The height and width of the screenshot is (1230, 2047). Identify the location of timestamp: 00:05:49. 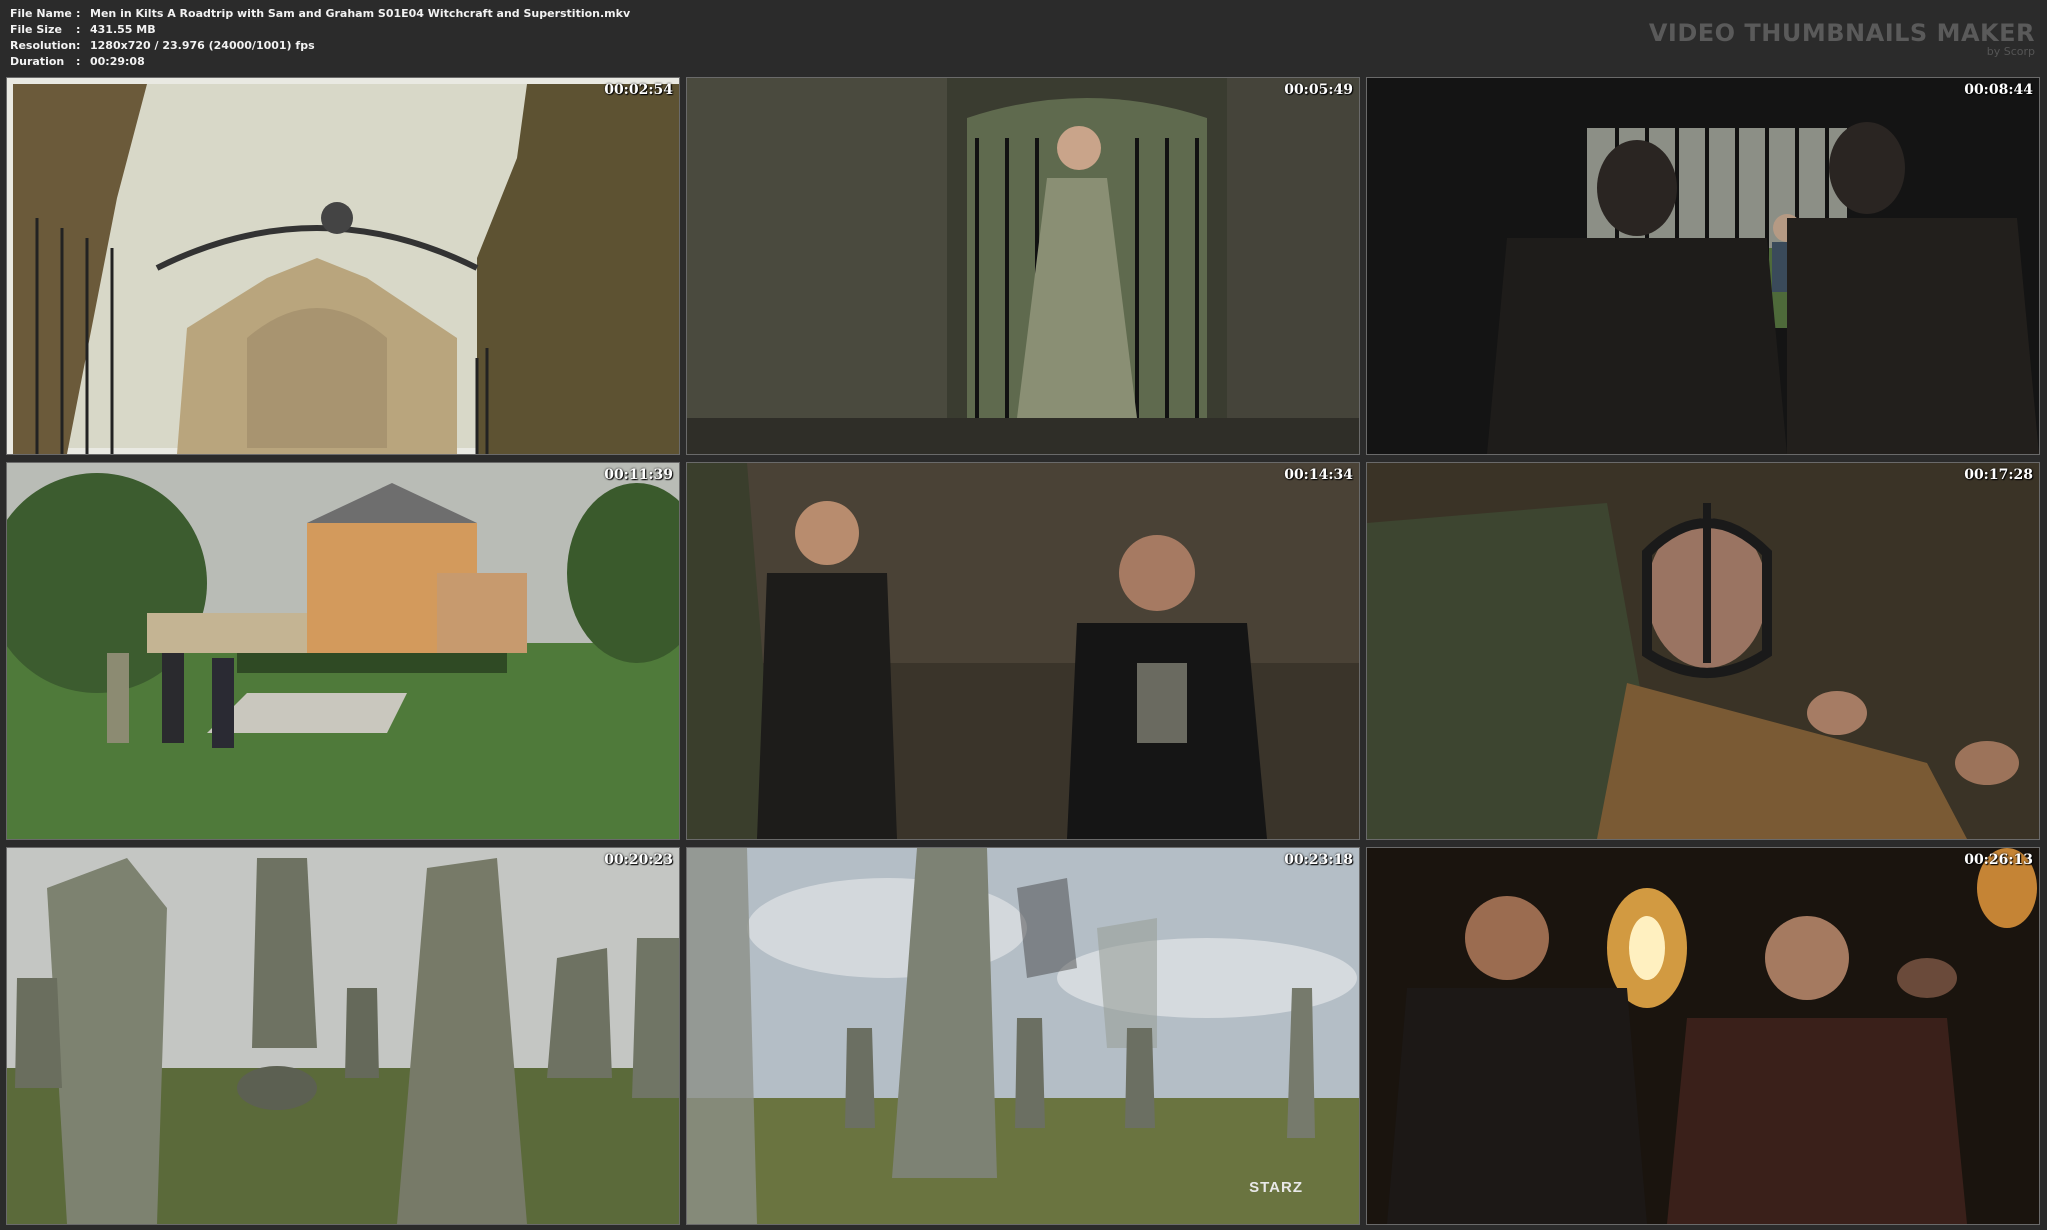
(1318, 90).